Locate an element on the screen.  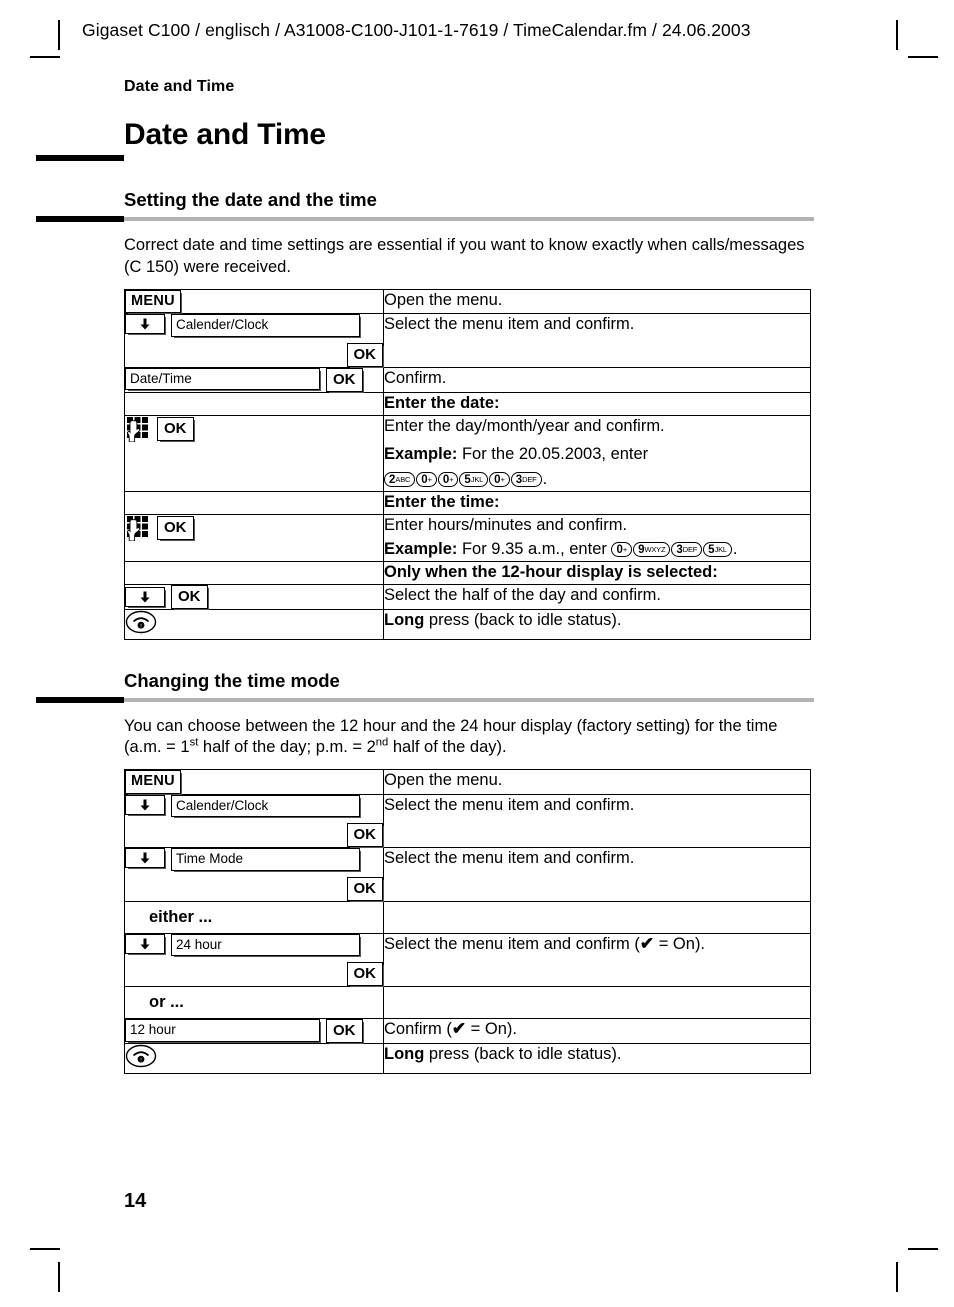
table-row: 12 hour OK Confirm (✔ = On). is located at coordinates (467, 1031).